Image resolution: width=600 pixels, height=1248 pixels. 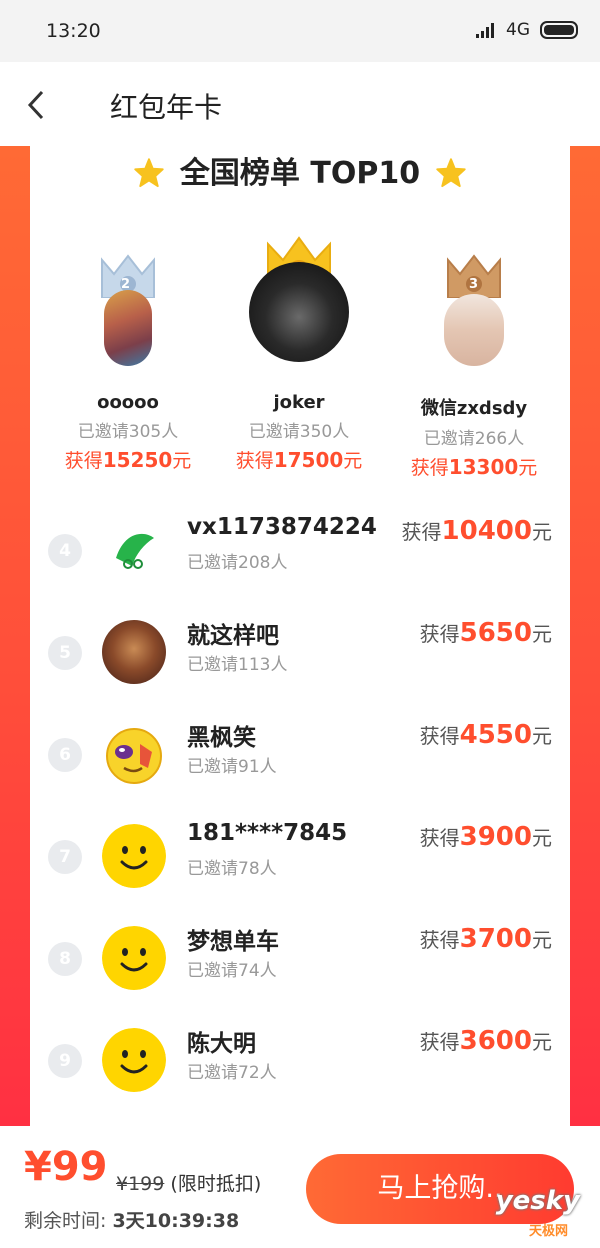 I want to click on original-price: ¥199 (限时抵扣), so click(x=189, y=1184).